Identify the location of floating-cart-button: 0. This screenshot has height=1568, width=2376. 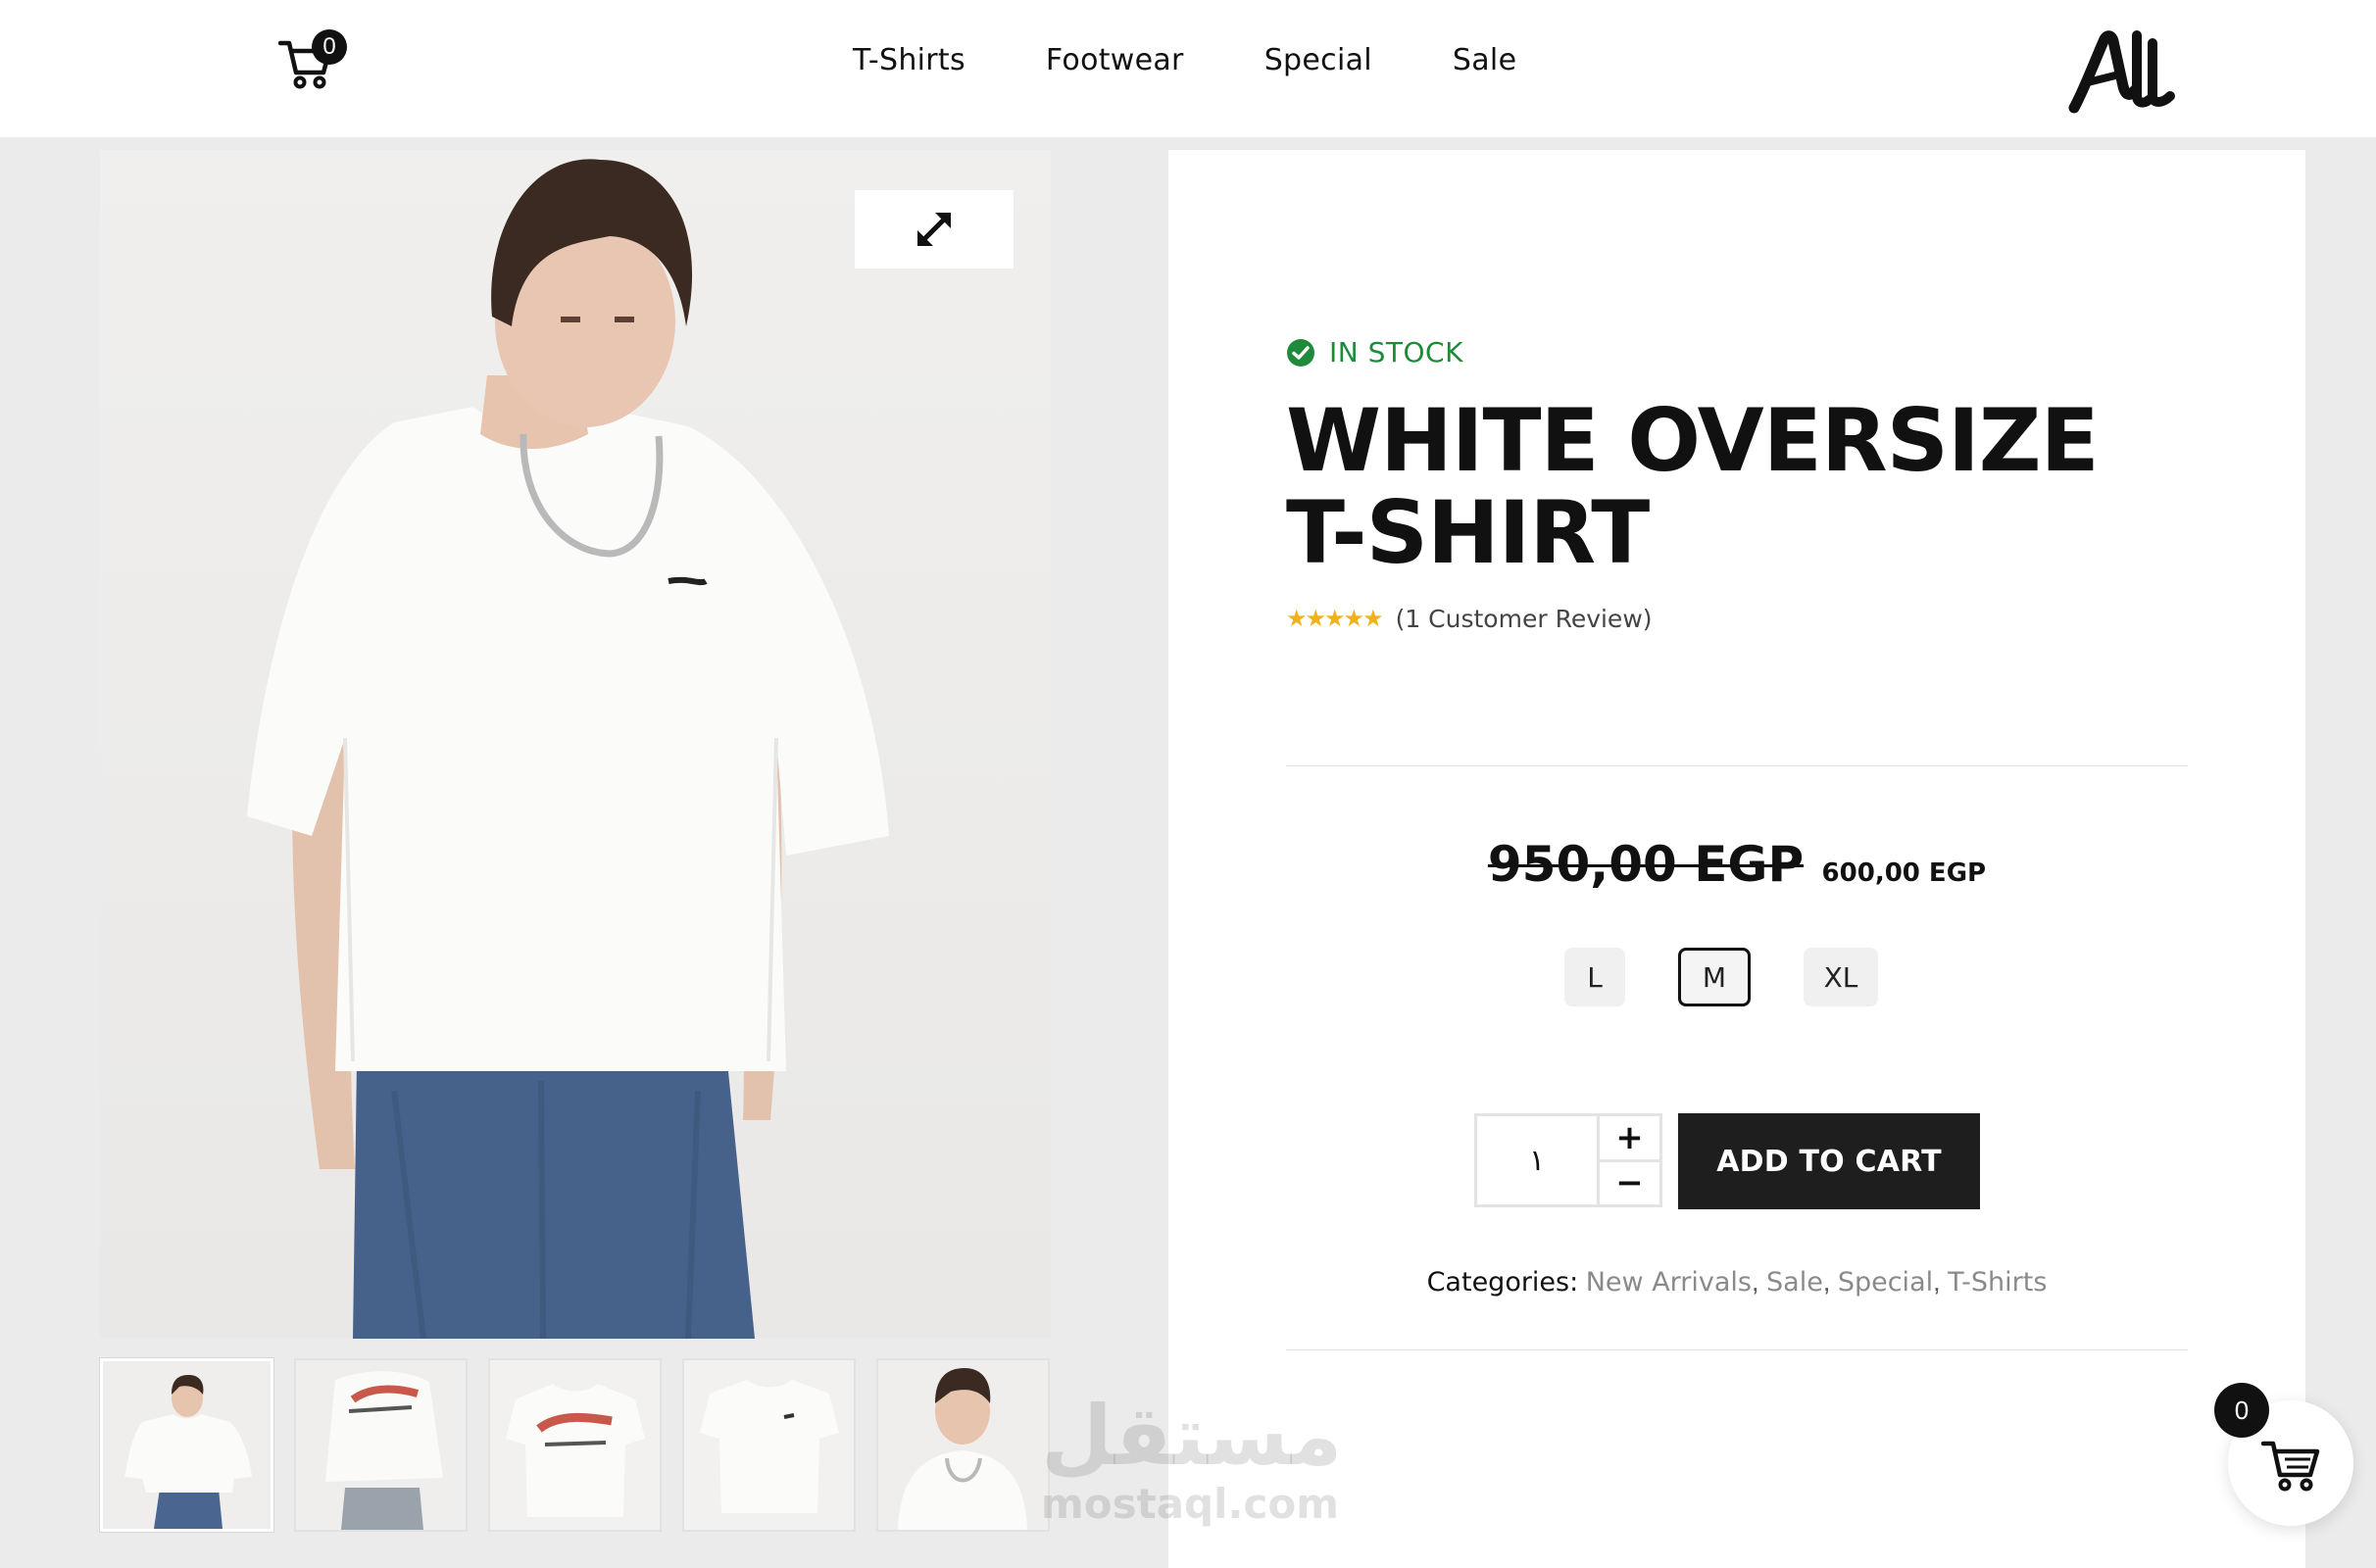
(2283, 1454).